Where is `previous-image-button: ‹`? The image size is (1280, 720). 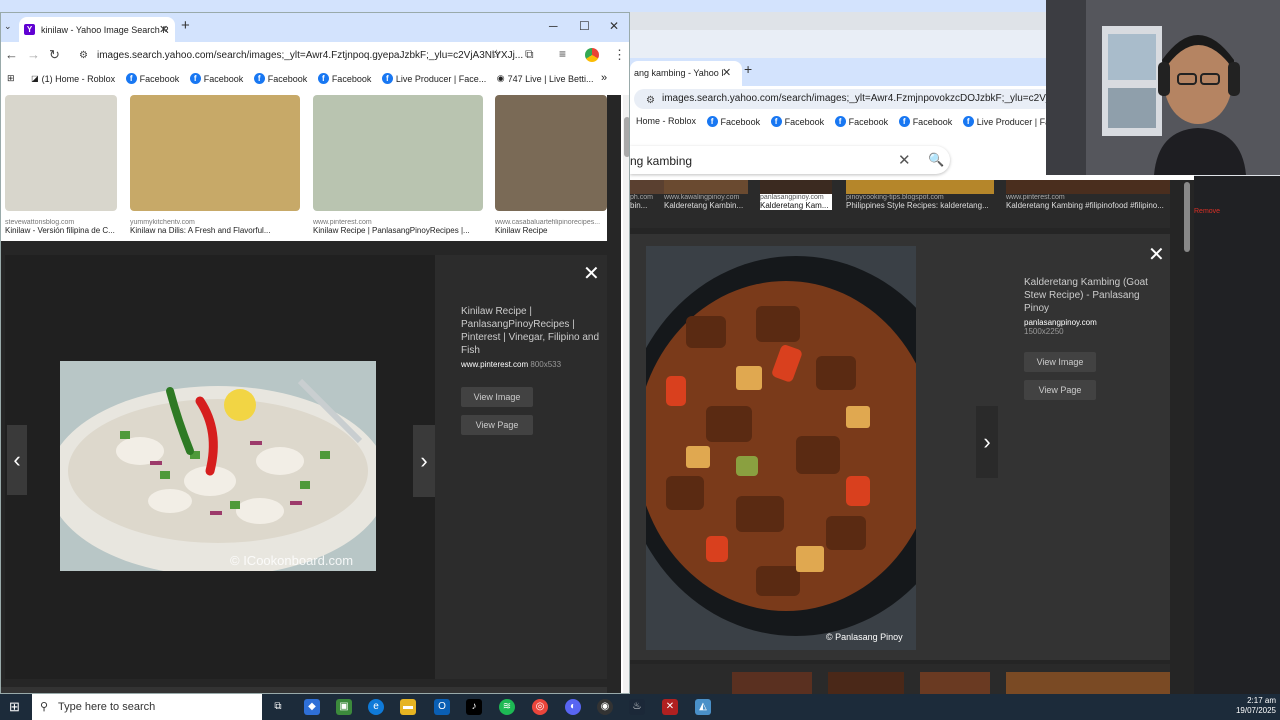
previous-image-button: ‹ is located at coordinates (17, 460).